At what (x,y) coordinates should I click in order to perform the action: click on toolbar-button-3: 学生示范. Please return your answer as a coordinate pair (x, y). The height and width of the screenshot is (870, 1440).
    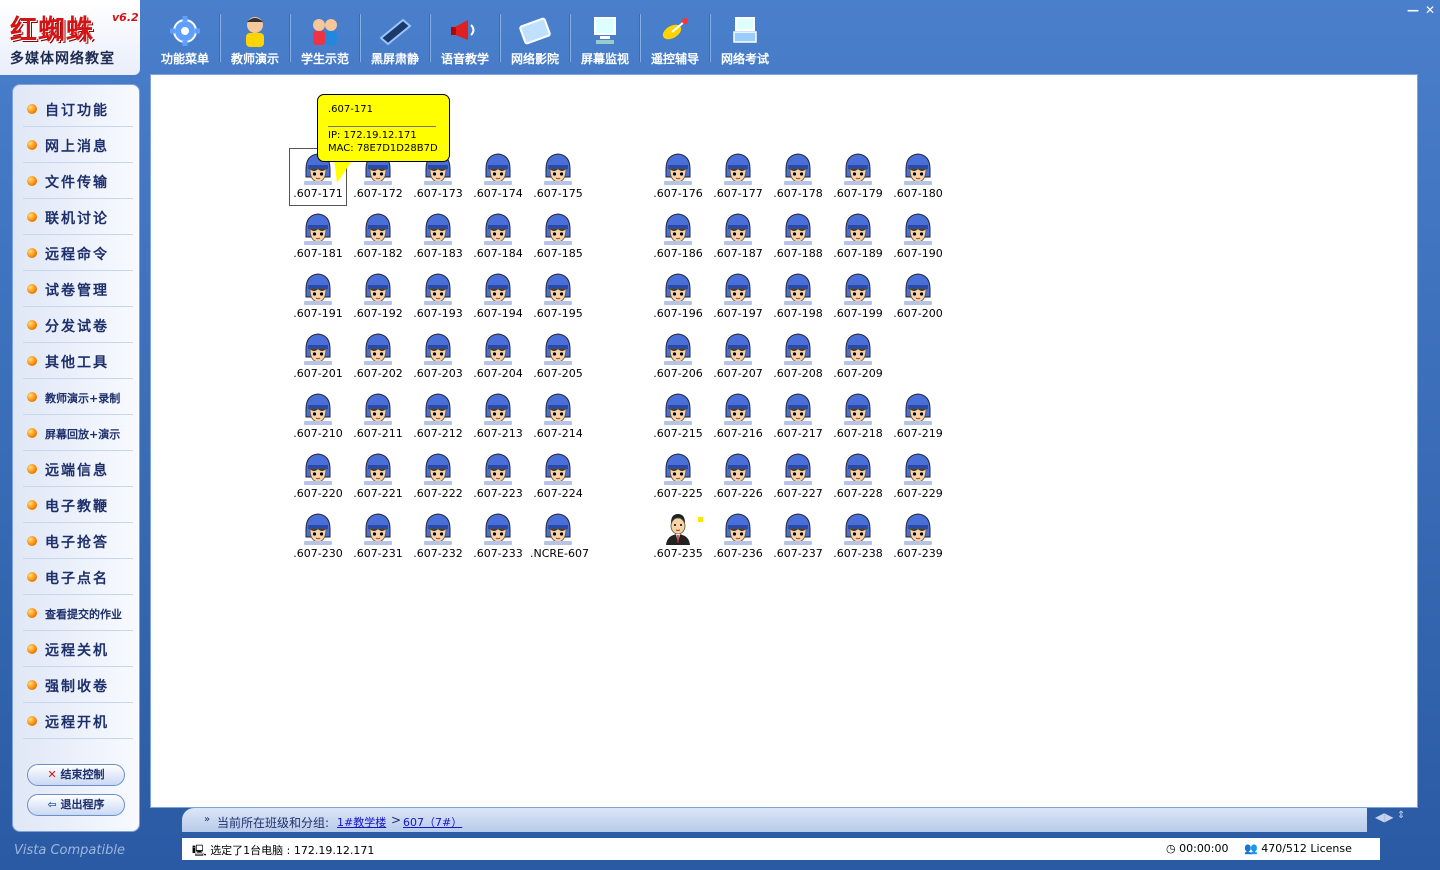
    Looking at the image, I should click on (325, 38).